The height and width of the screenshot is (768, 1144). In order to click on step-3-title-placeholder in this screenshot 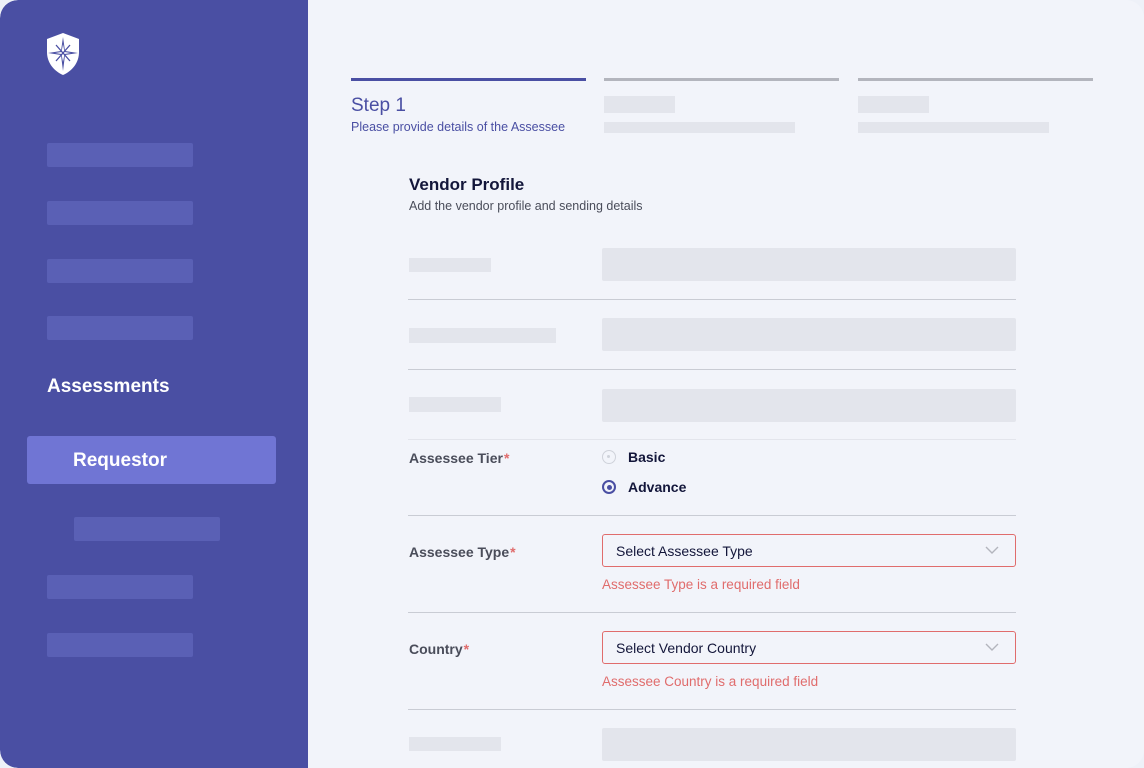, I will do `click(893, 104)`.